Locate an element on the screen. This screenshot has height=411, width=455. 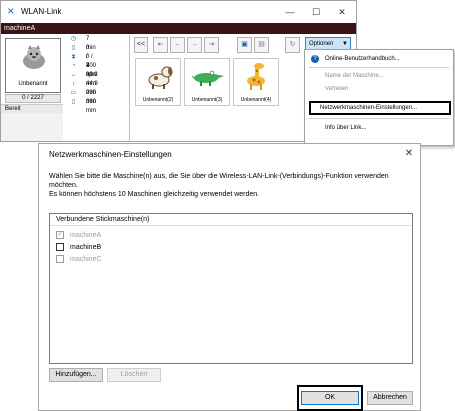
menu-item-distribute: Verteilen is located at coordinates (379, 89).